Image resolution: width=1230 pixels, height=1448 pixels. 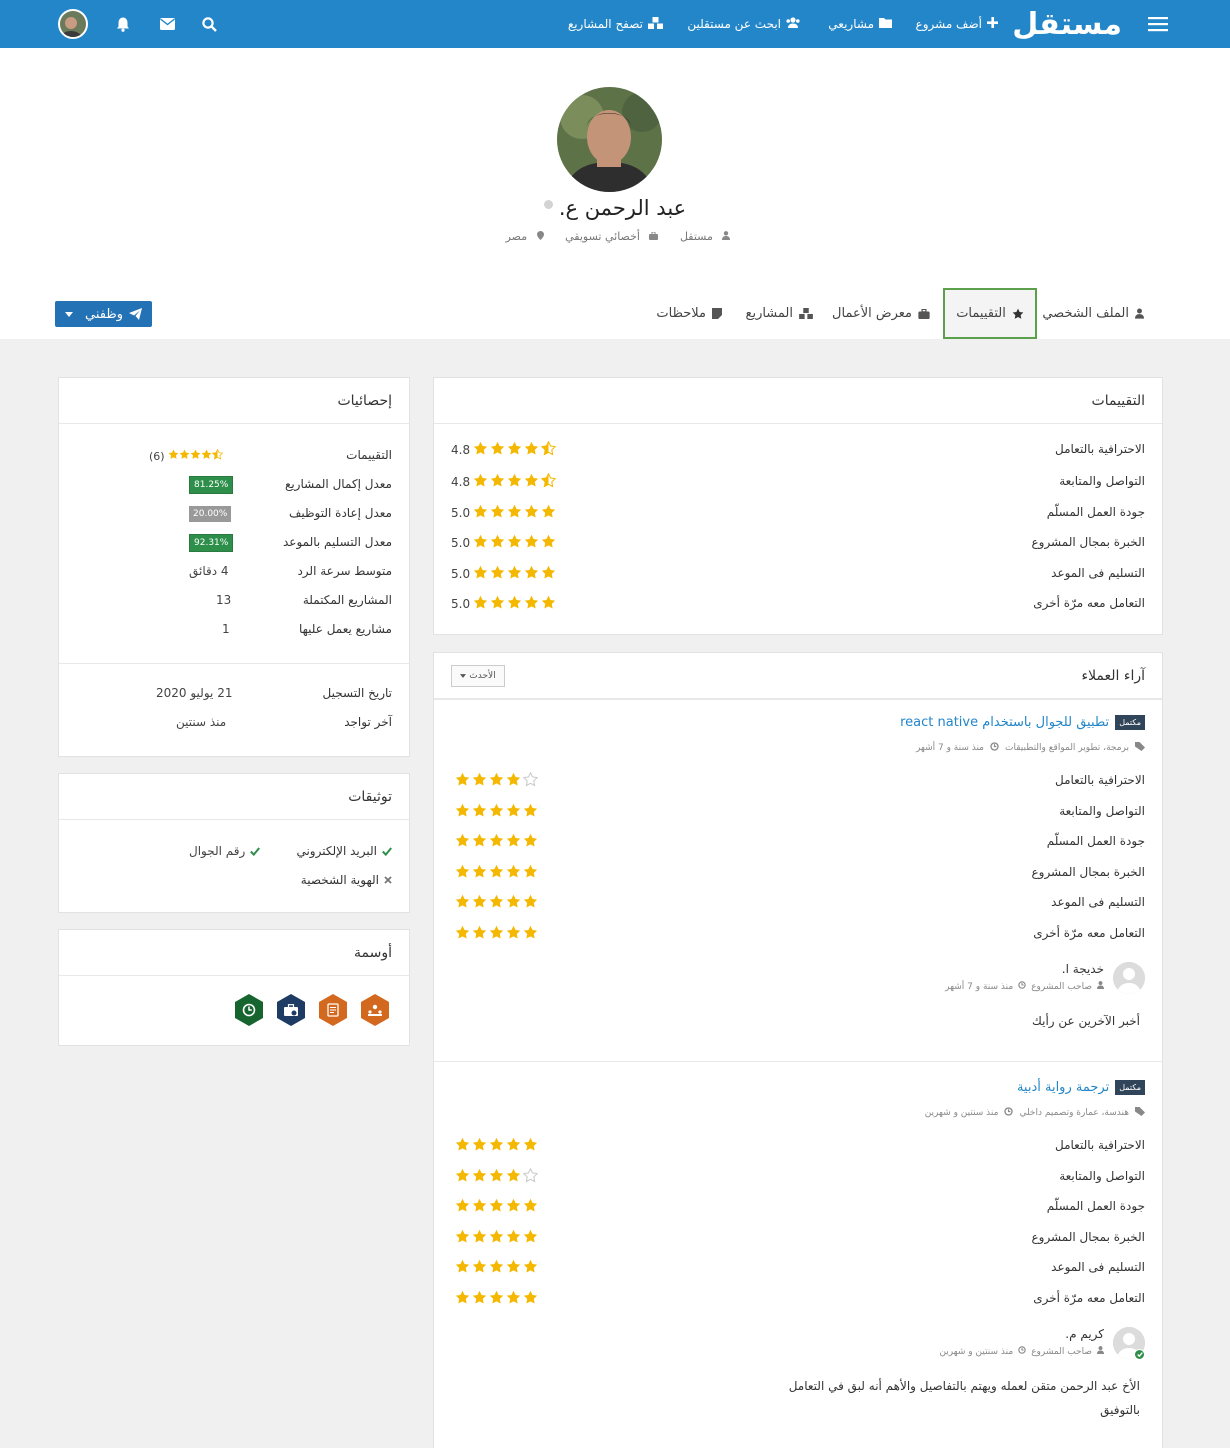 What do you see at coordinates (478, 676) in the screenshot?
I see `sort-dropdown: الأحدث` at bounding box center [478, 676].